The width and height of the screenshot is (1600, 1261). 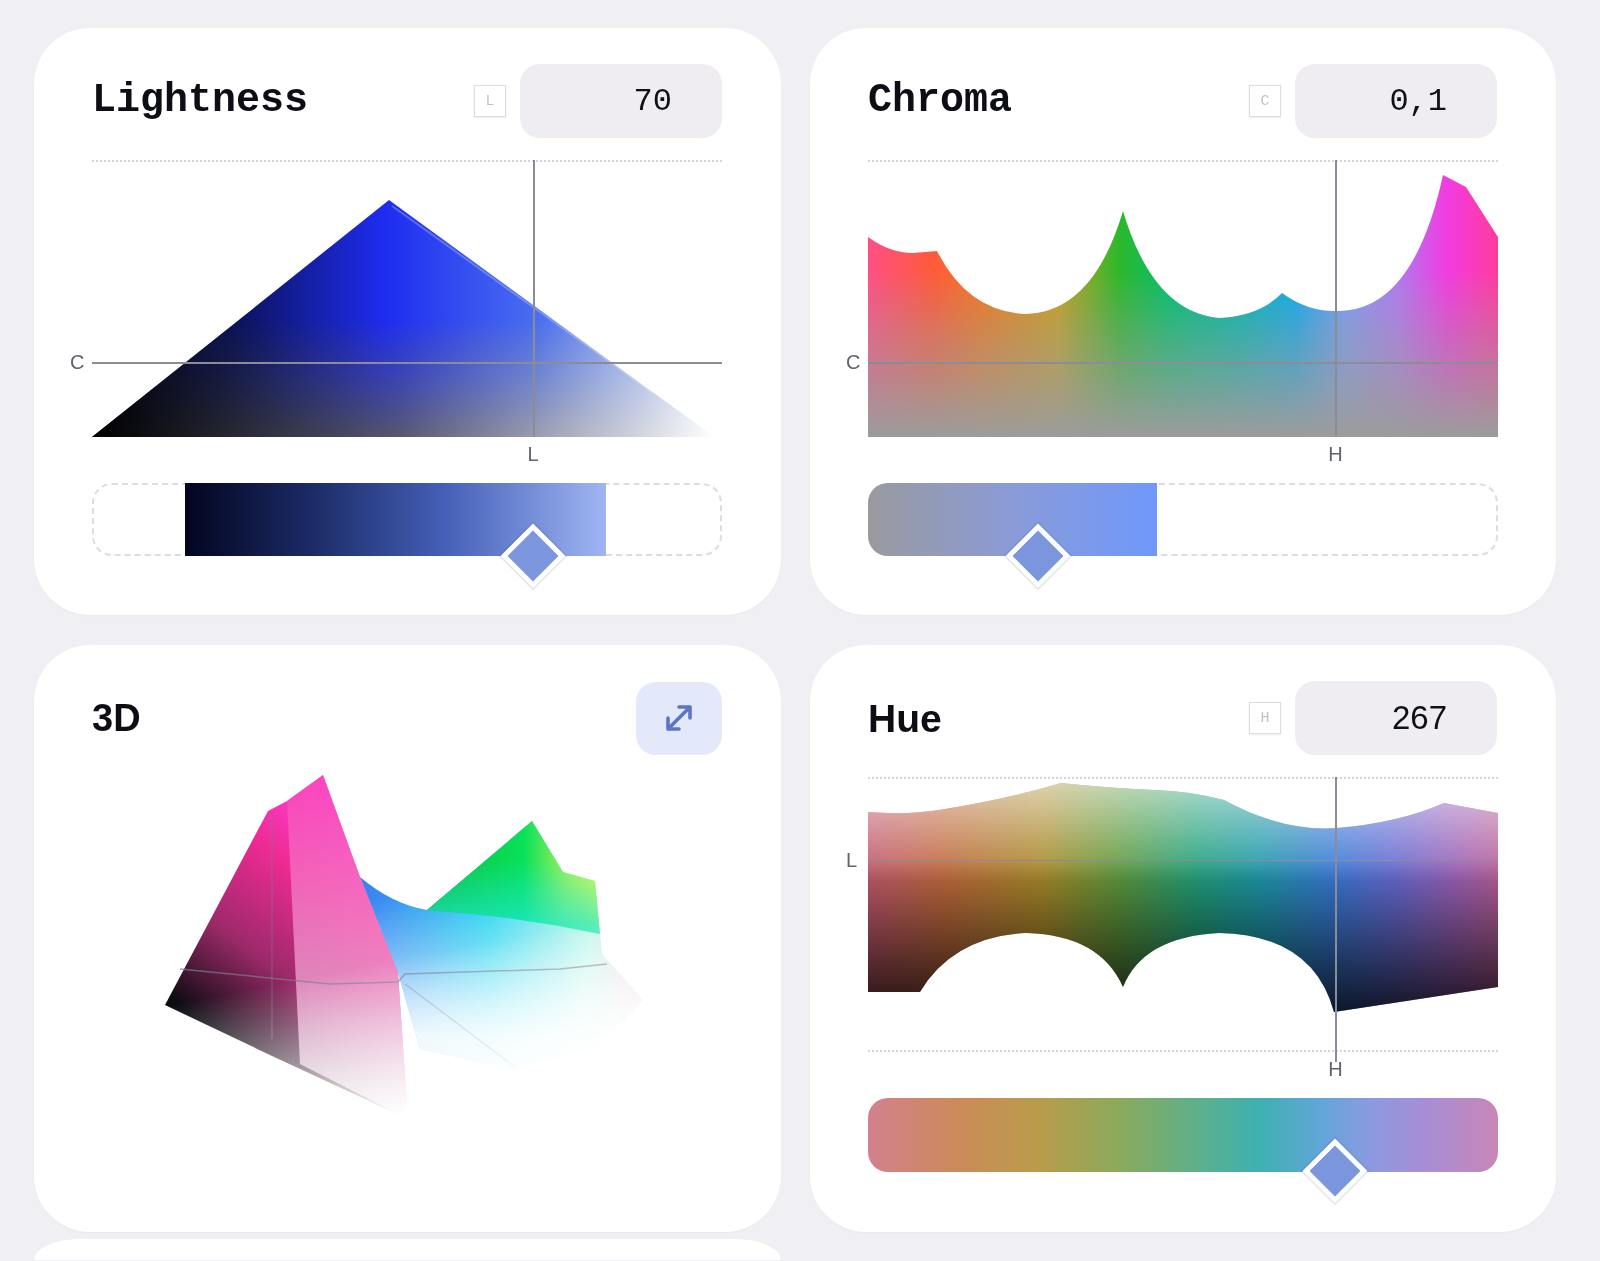 What do you see at coordinates (490, 101) in the screenshot?
I see `shortcut-key: L` at bounding box center [490, 101].